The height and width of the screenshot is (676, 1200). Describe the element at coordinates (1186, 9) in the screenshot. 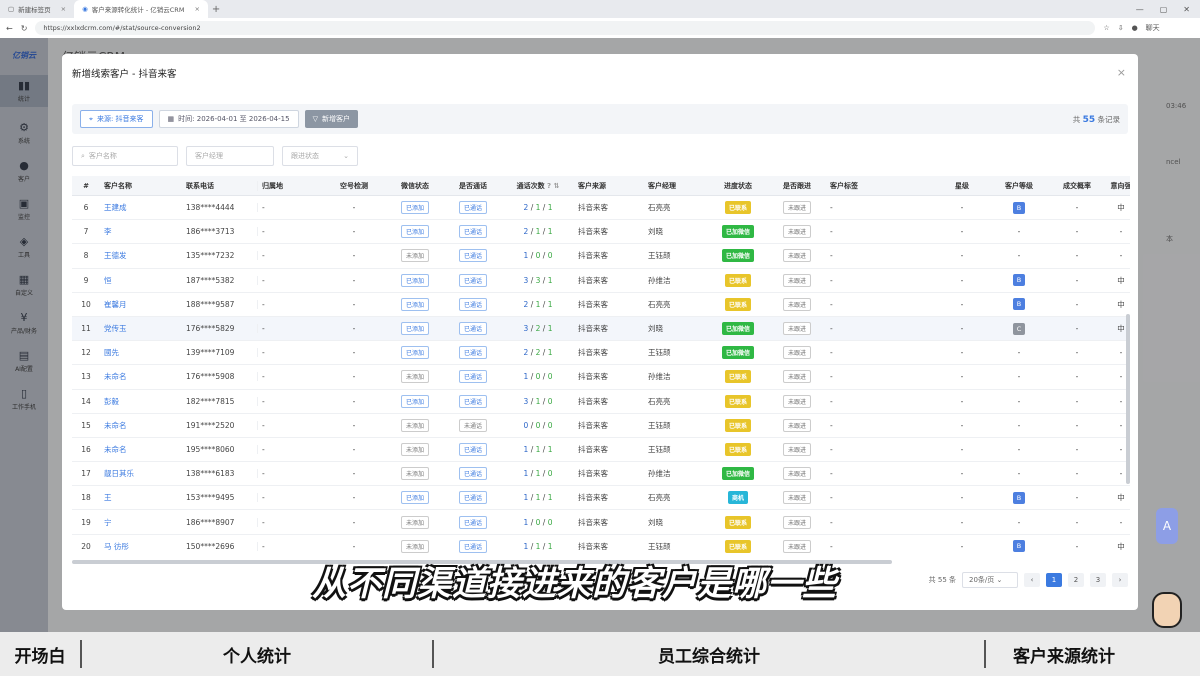

I see `close-window-icon: ✕` at that location.